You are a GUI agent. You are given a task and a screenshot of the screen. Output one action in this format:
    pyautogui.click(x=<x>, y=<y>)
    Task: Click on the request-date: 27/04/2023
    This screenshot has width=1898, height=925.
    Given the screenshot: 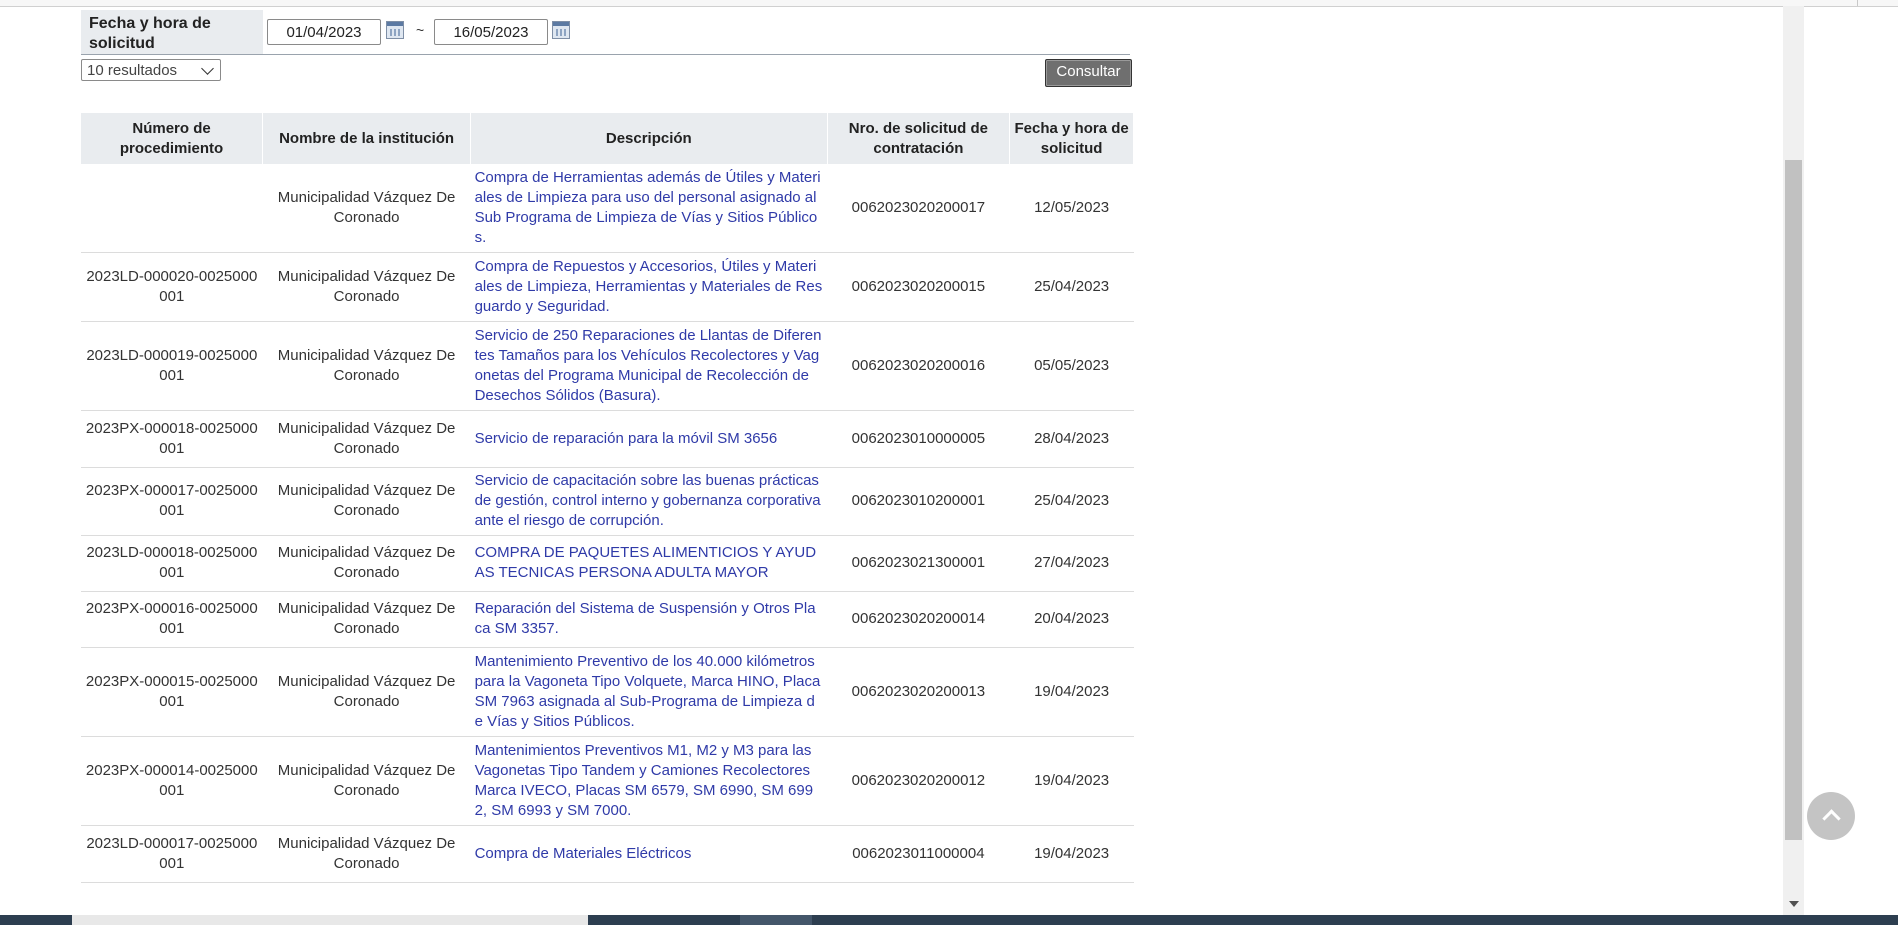 What is the action you would take?
    pyautogui.click(x=1071, y=563)
    